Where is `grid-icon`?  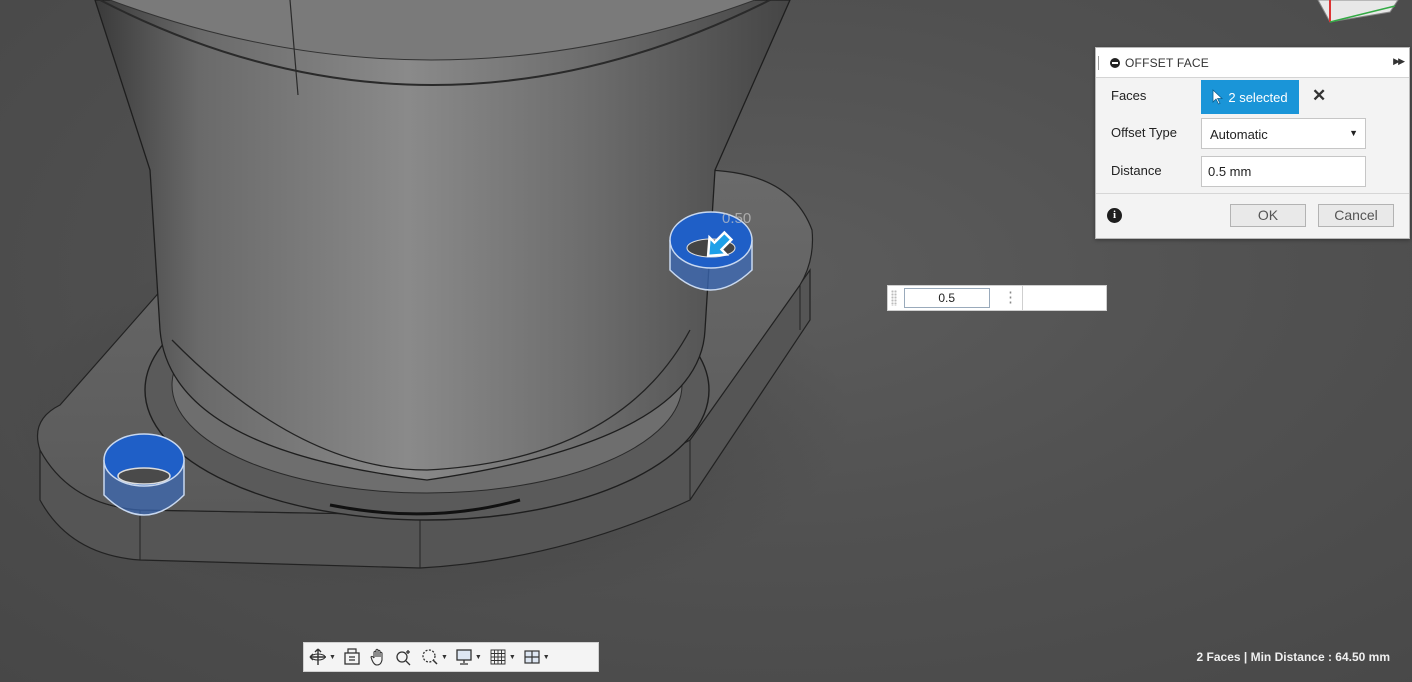
grid-icon is located at coordinates (498, 657).